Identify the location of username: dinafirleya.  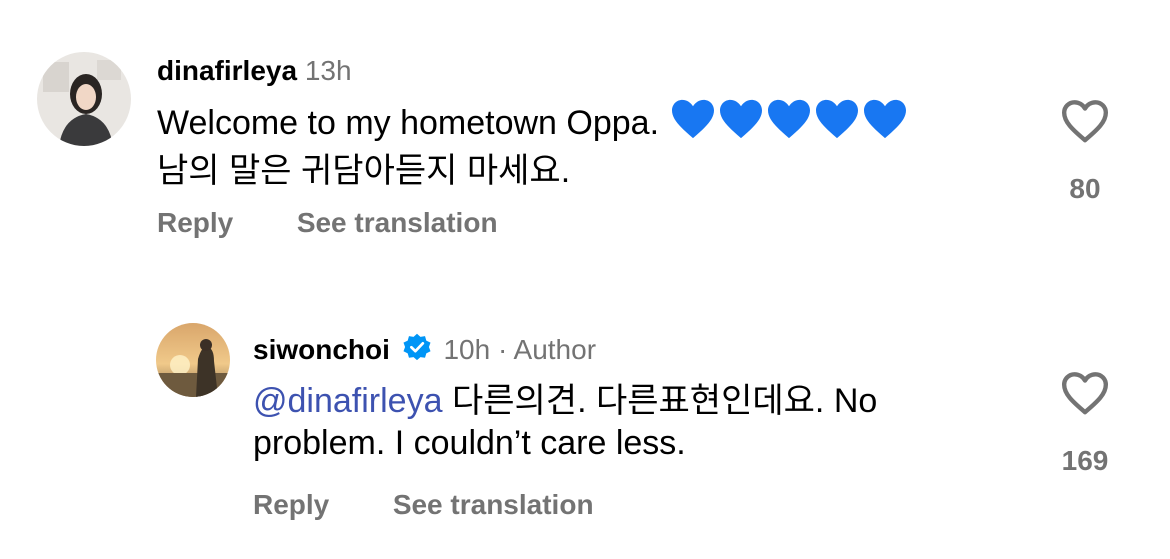
(227, 70).